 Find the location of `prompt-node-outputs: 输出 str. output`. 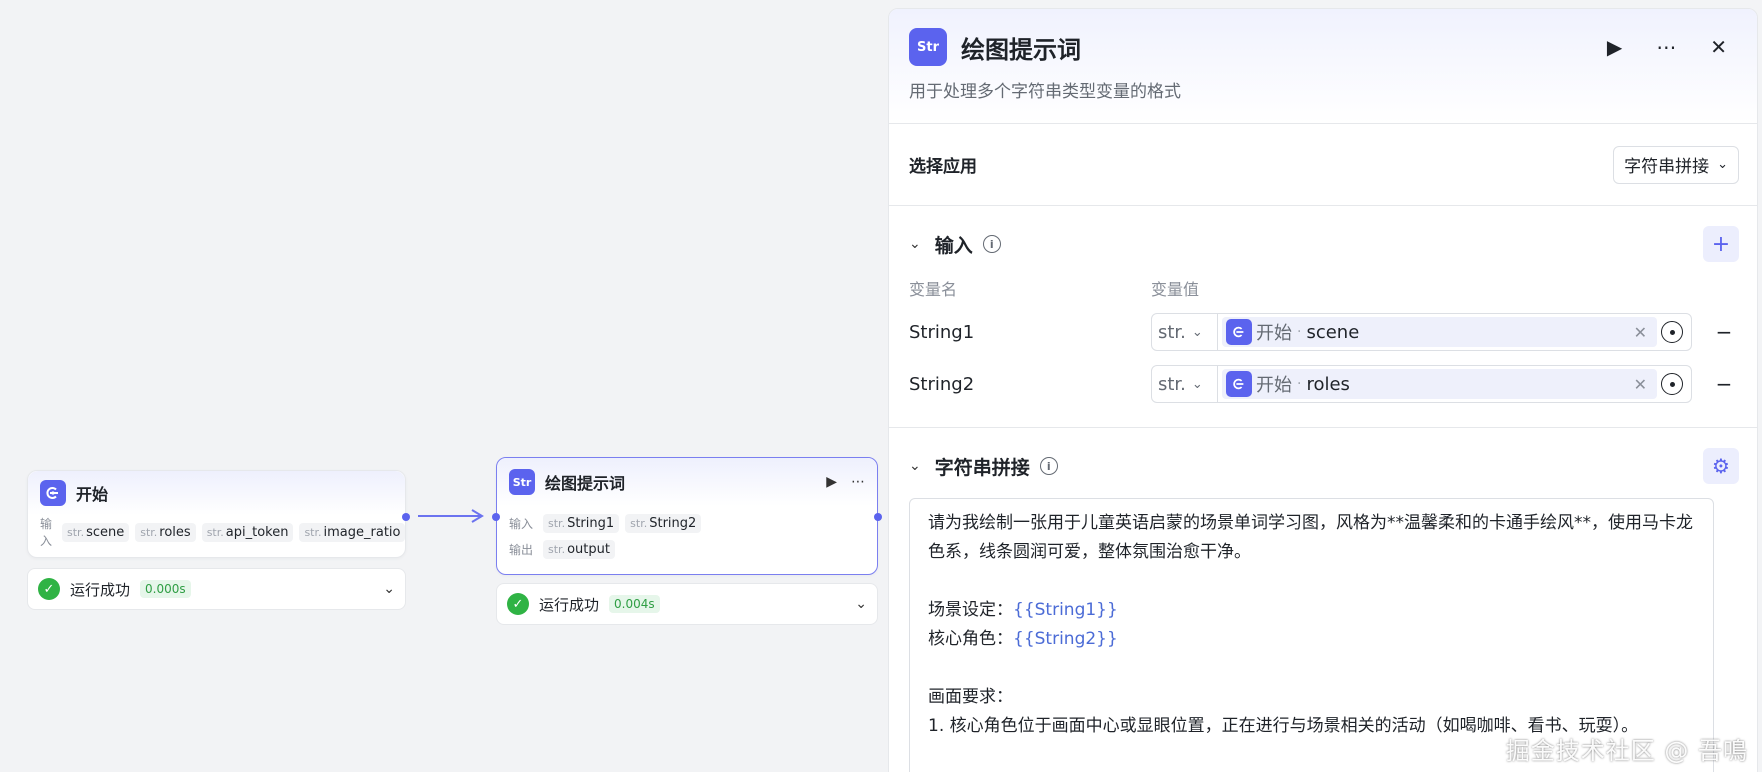

prompt-node-outputs: 输出 str. output is located at coordinates (687, 549).